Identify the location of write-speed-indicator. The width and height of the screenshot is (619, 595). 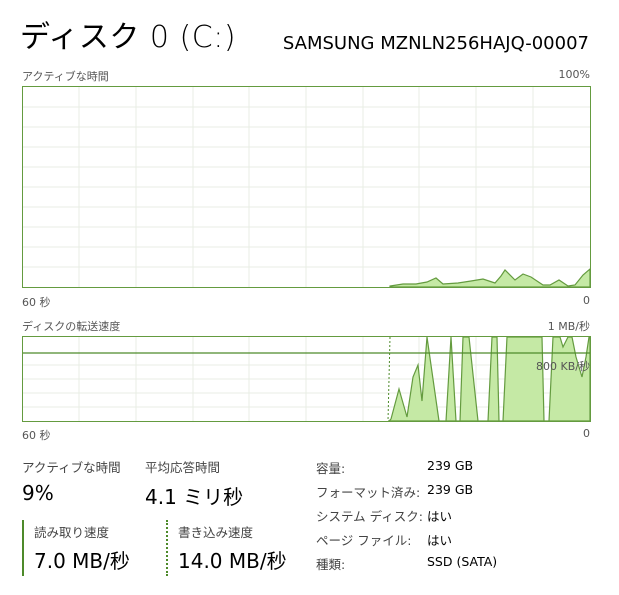
(167, 548).